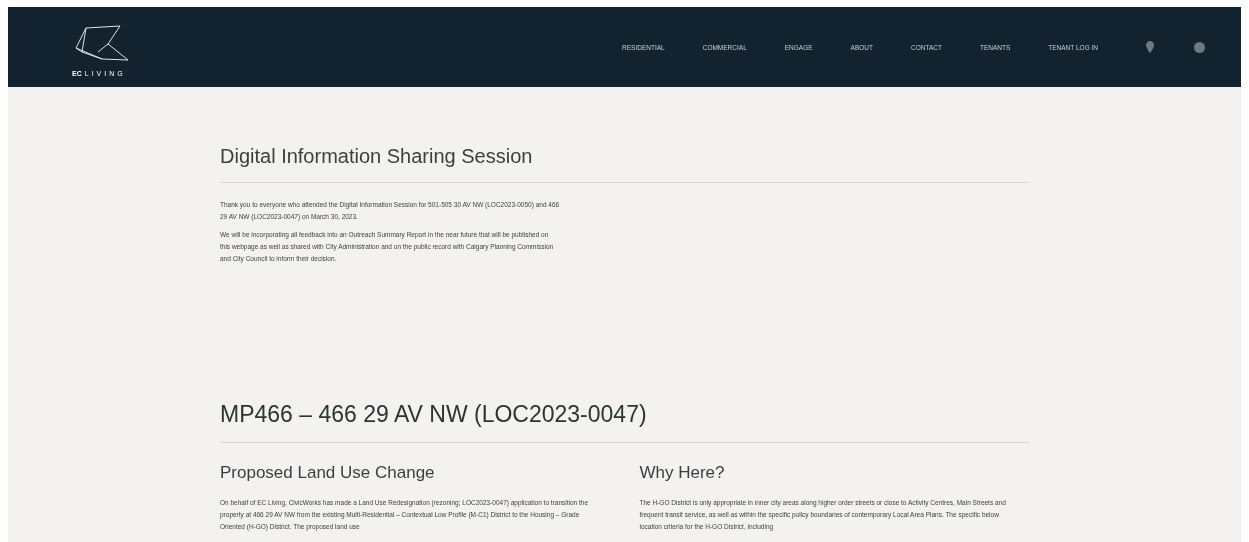  I want to click on section-title: Digital Information Sharing Session, so click(377, 156).